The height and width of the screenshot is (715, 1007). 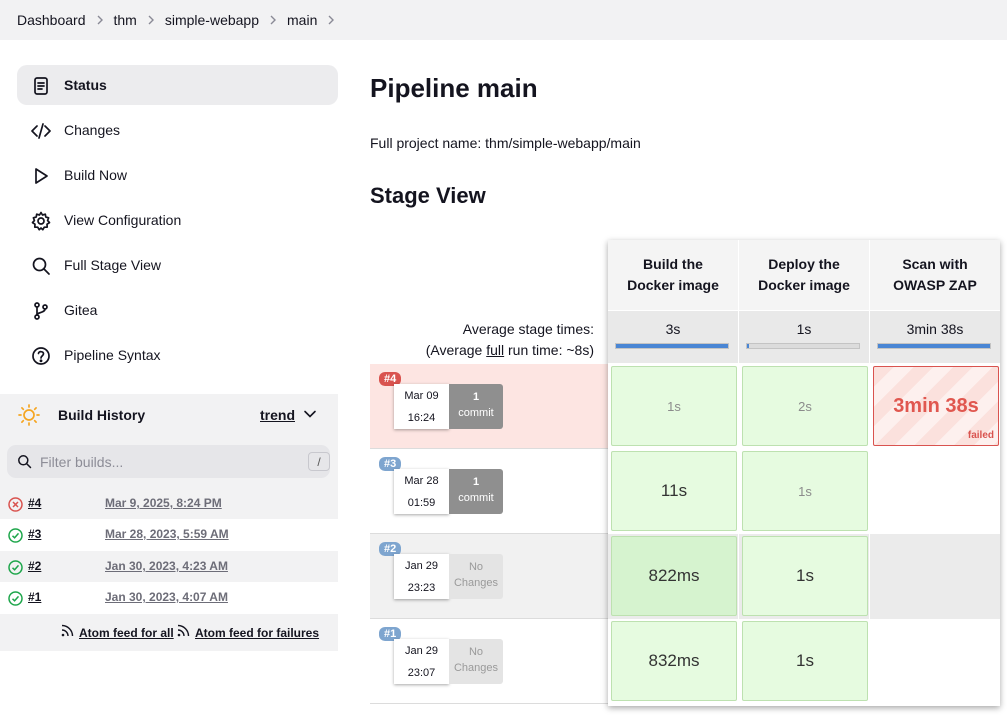 What do you see at coordinates (549, 350) in the screenshot?
I see `avg-suffix: run time: ~8s)` at bounding box center [549, 350].